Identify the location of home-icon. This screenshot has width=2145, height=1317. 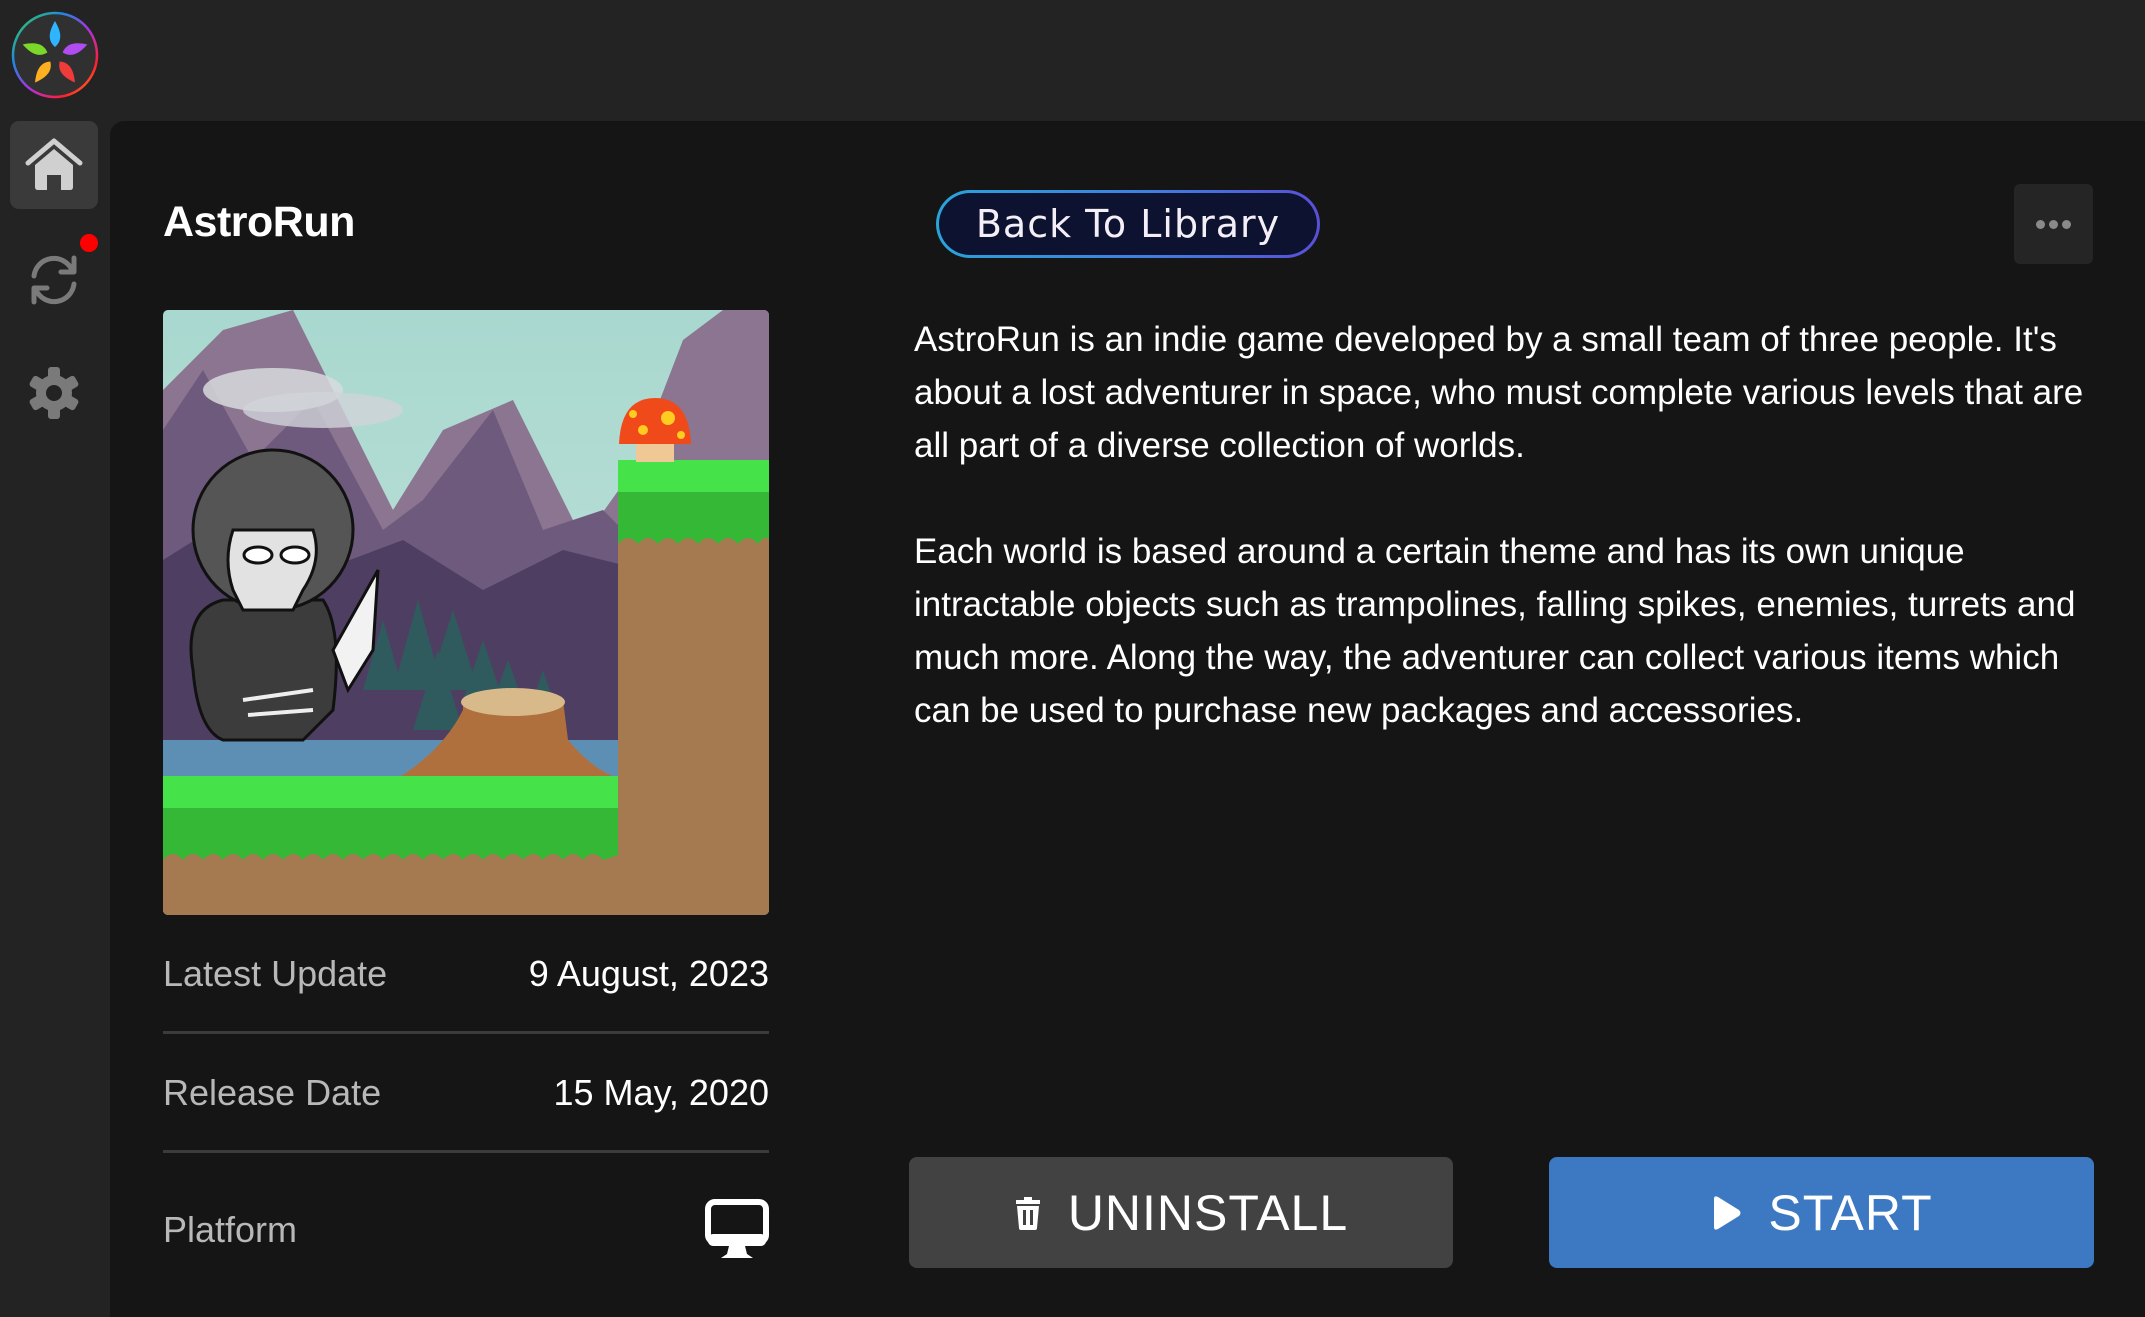
(54, 164).